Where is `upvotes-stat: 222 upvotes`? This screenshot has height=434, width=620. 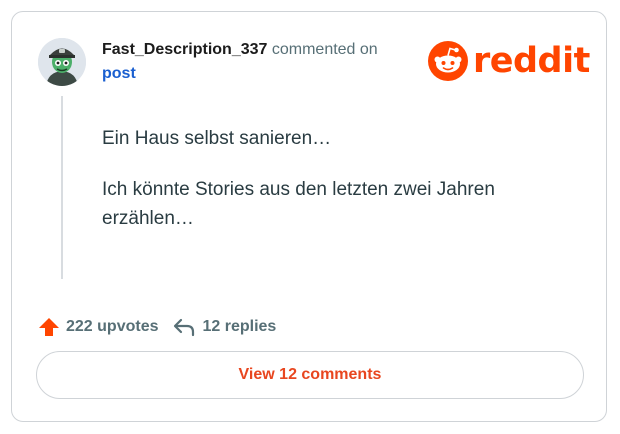 upvotes-stat: 222 upvotes is located at coordinates (98, 327).